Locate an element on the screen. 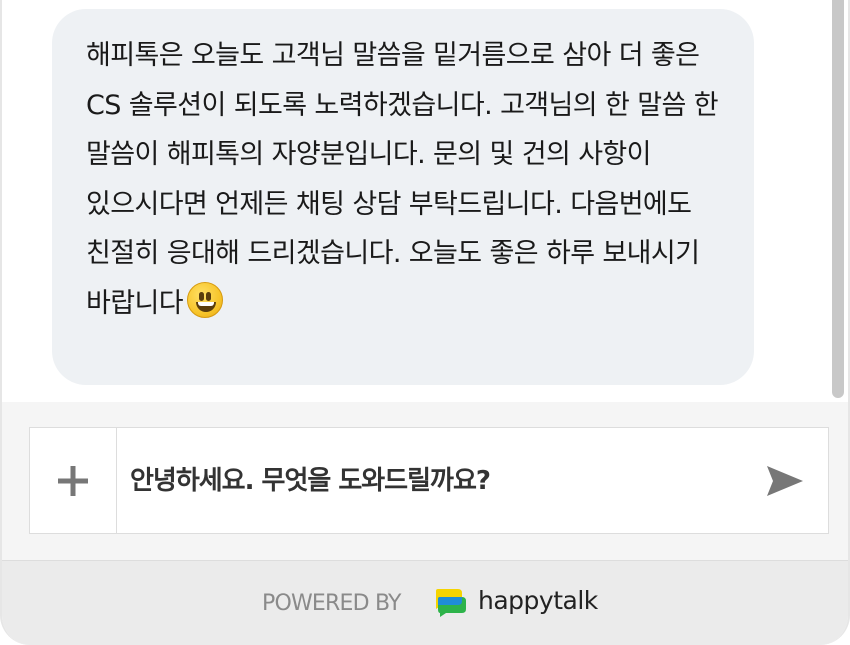 This screenshot has width=850, height=645. powered-by-footer: POWERED BY happytalk is located at coordinates (425, 602).